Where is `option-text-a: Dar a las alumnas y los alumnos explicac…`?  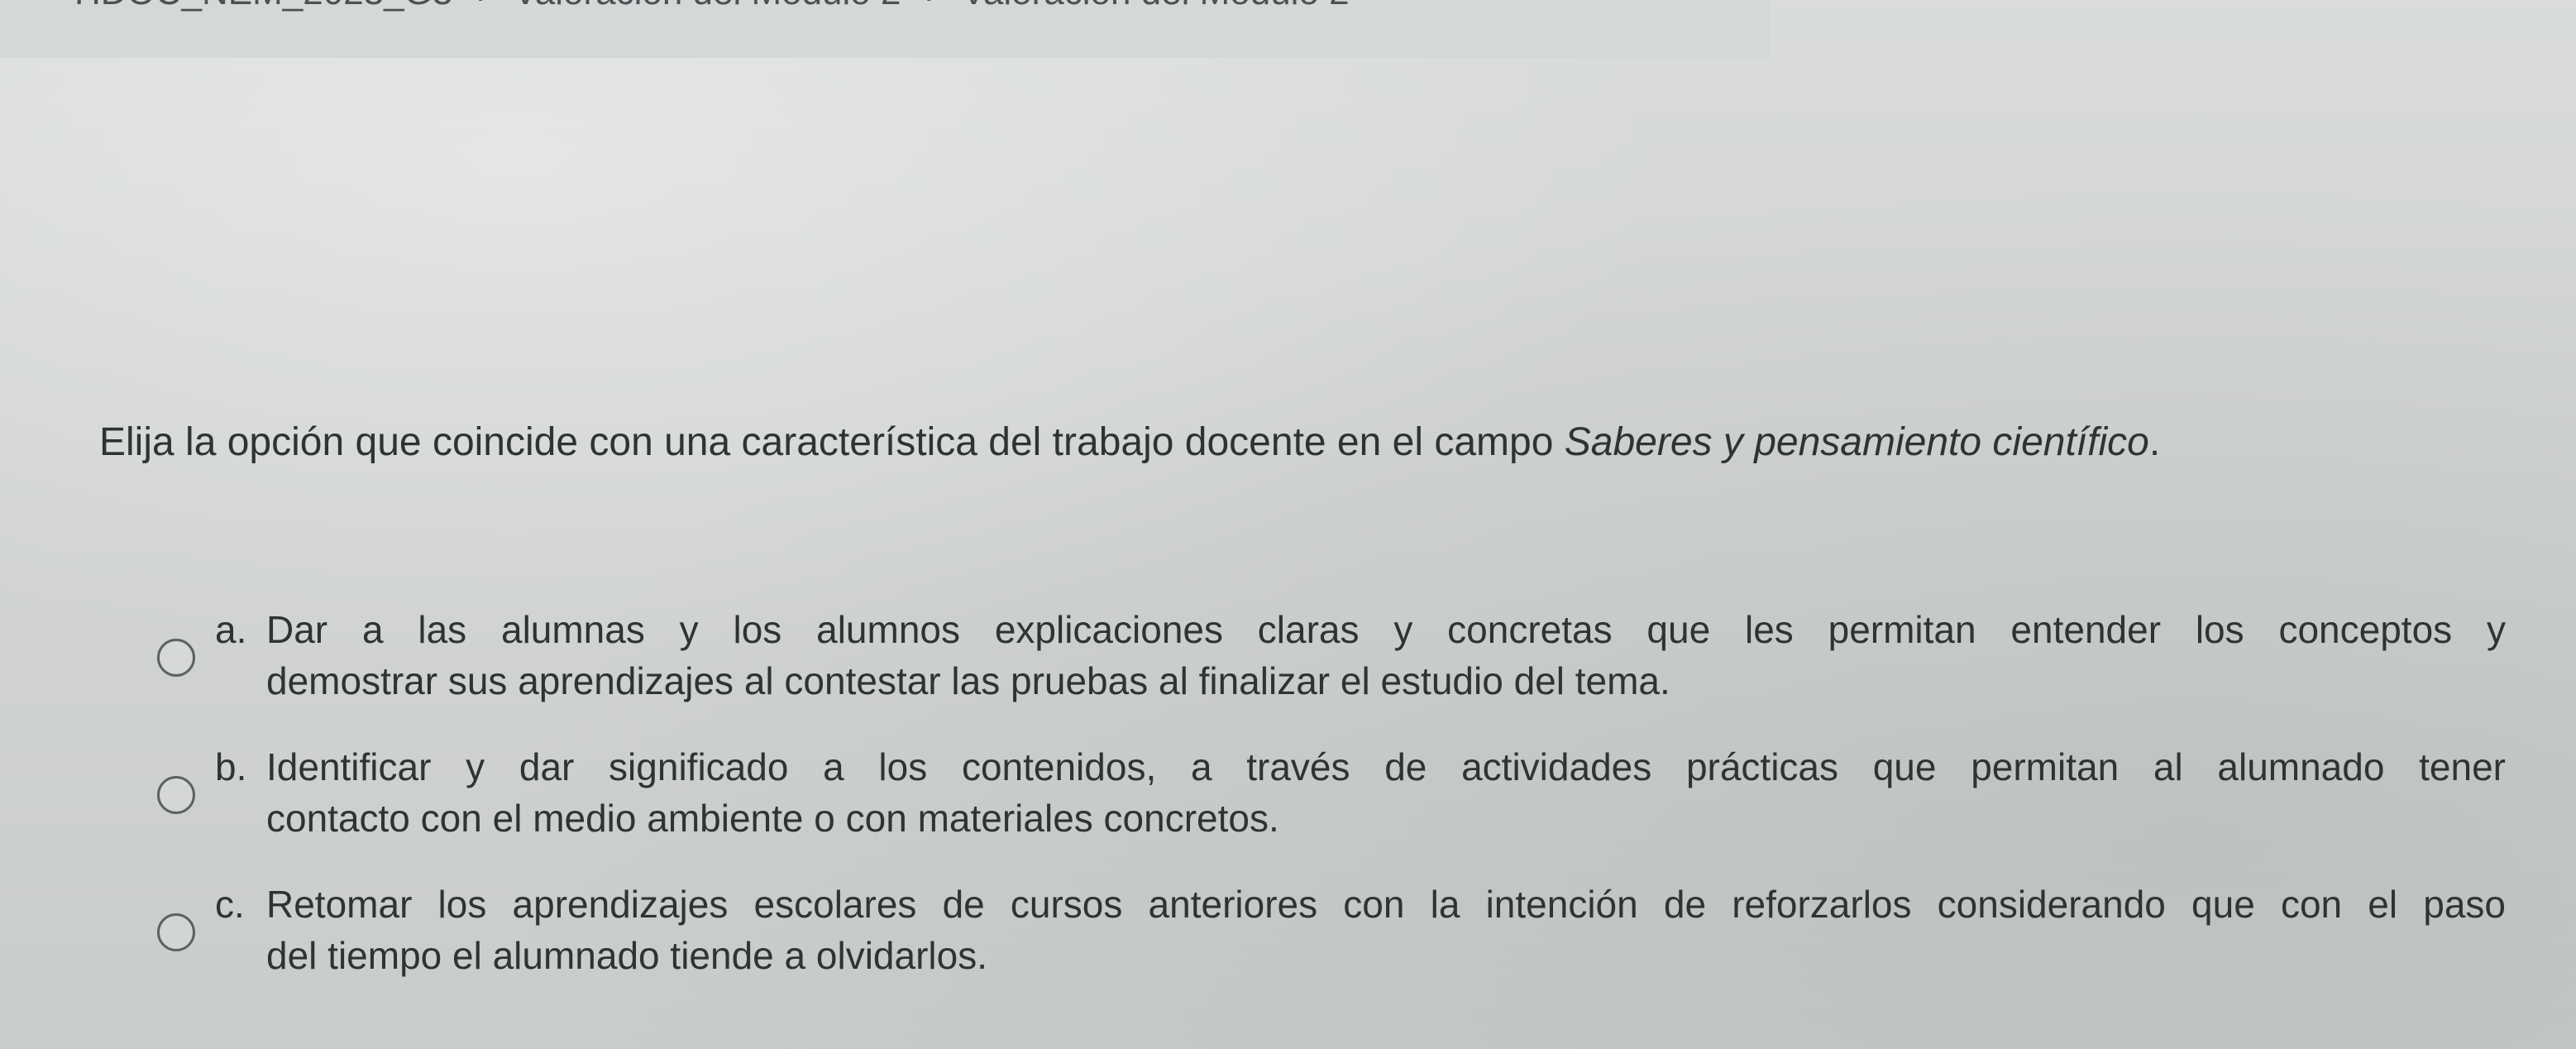
option-text-a: Dar a las alumnas y los alumnos explicac… is located at coordinates (1386, 655).